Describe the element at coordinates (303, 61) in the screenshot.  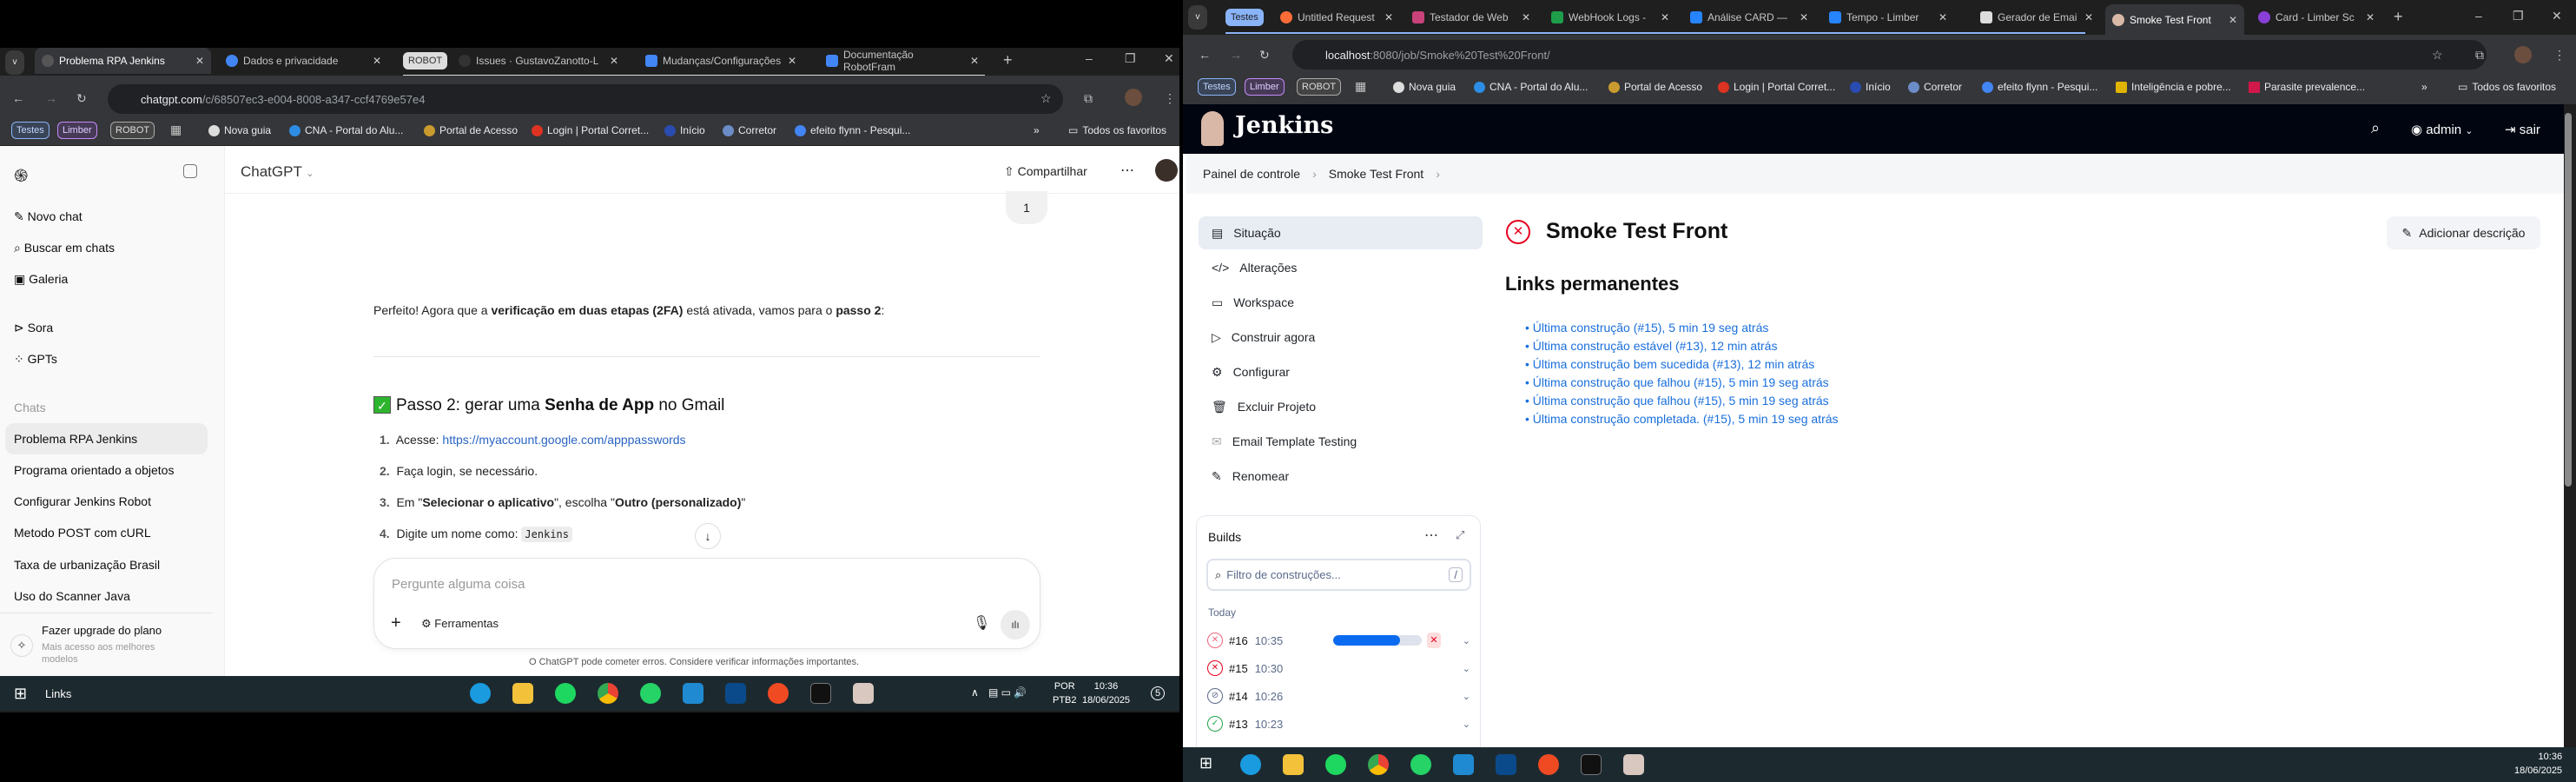
I see `tab-dados-privacidade: Dados e privacidade ✕` at that location.